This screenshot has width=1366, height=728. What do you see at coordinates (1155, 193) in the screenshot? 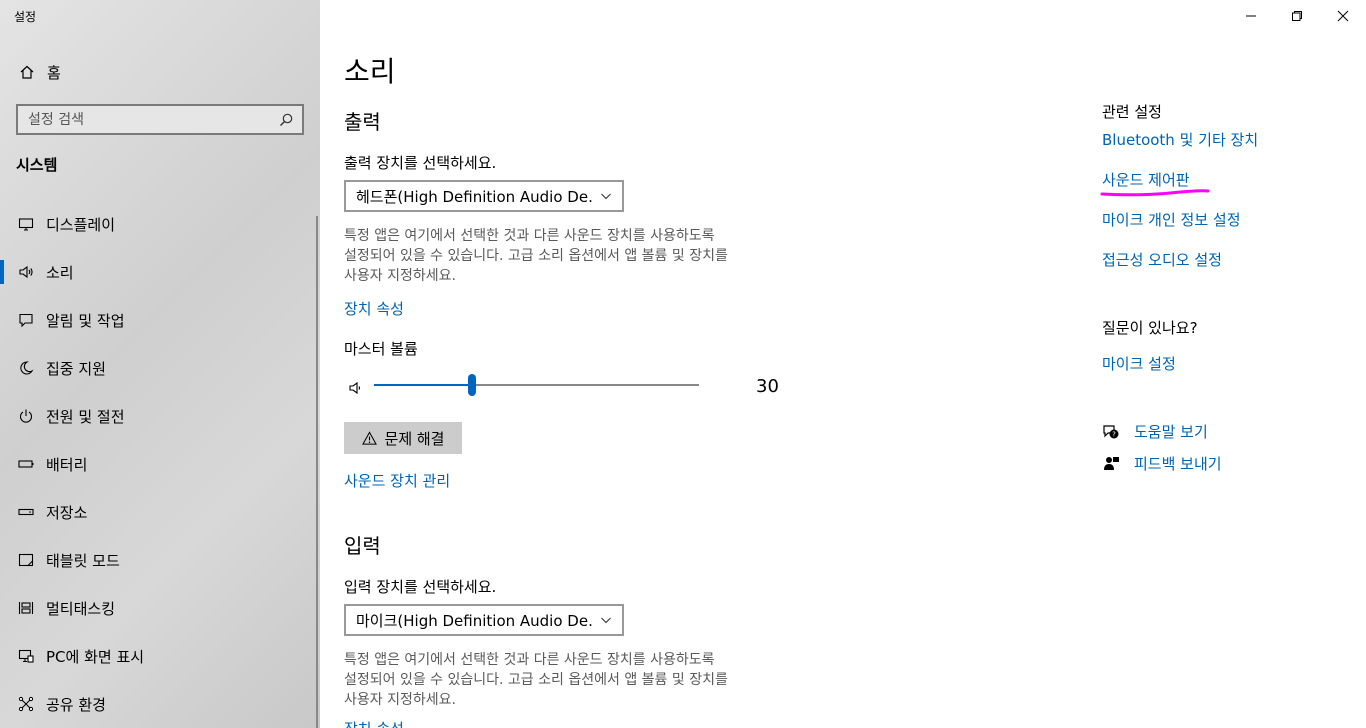
I see `highlight-underline` at bounding box center [1155, 193].